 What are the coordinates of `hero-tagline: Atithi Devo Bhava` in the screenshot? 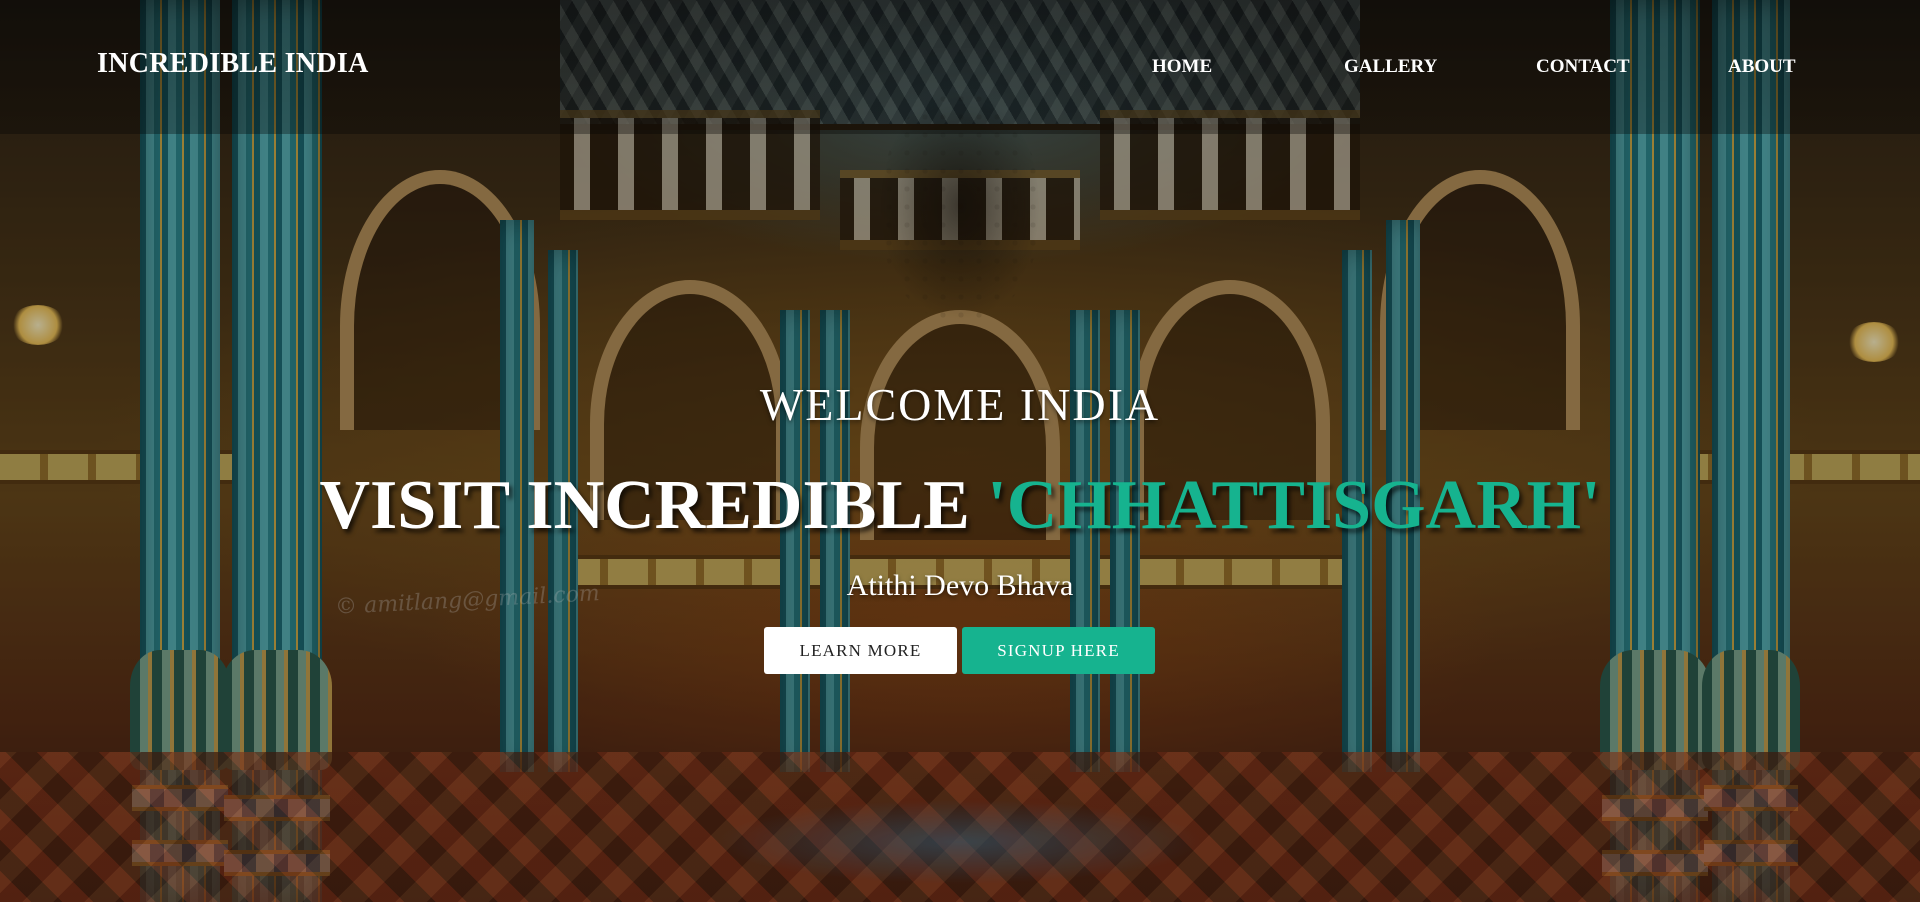 It's located at (960, 585).